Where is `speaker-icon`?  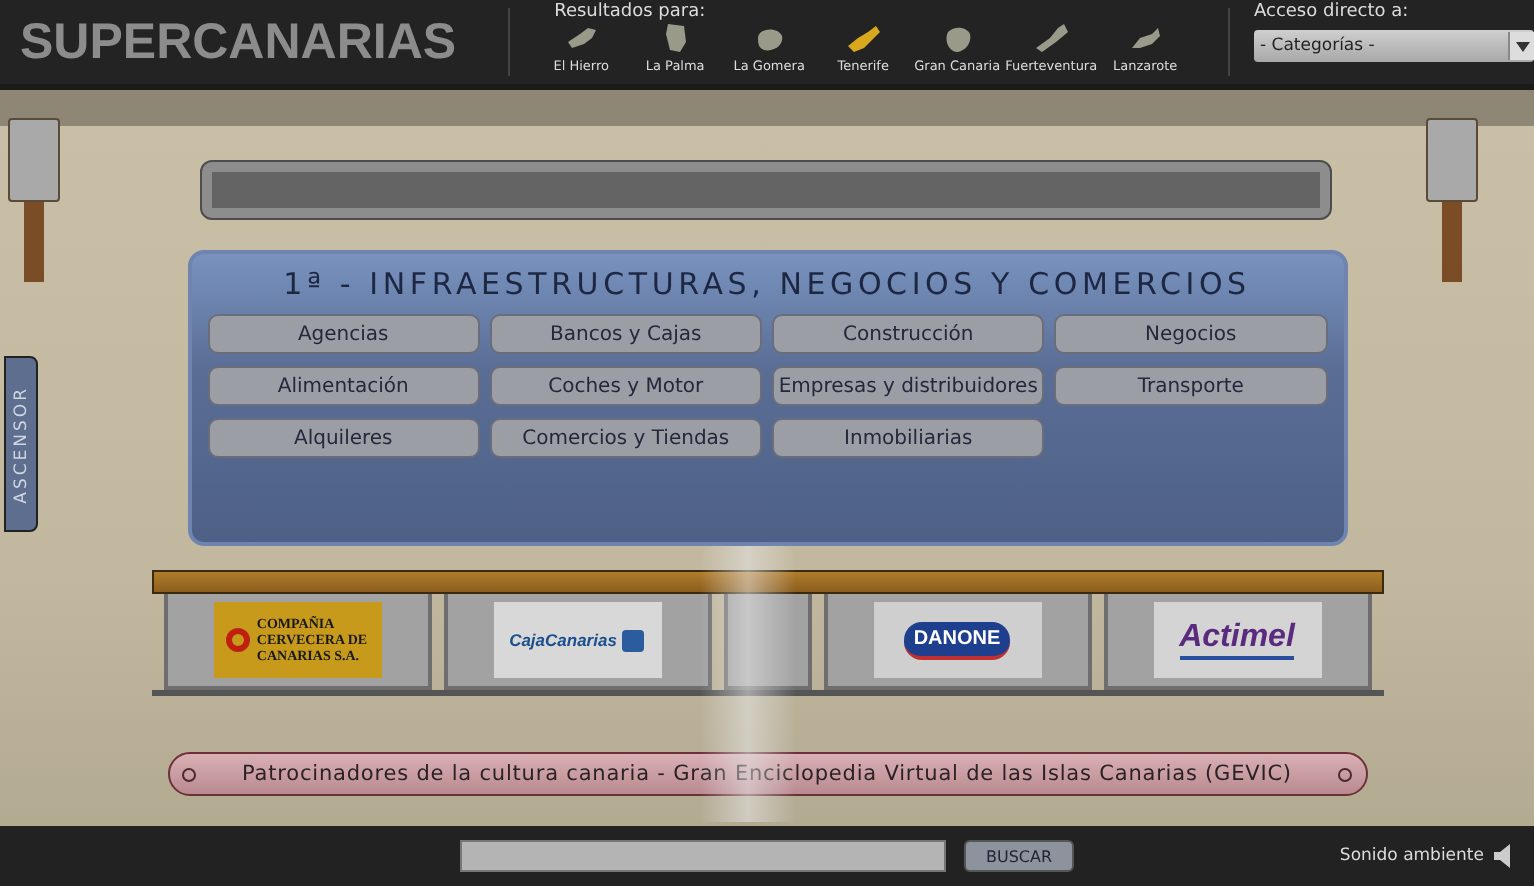 speaker-icon is located at coordinates (1504, 856).